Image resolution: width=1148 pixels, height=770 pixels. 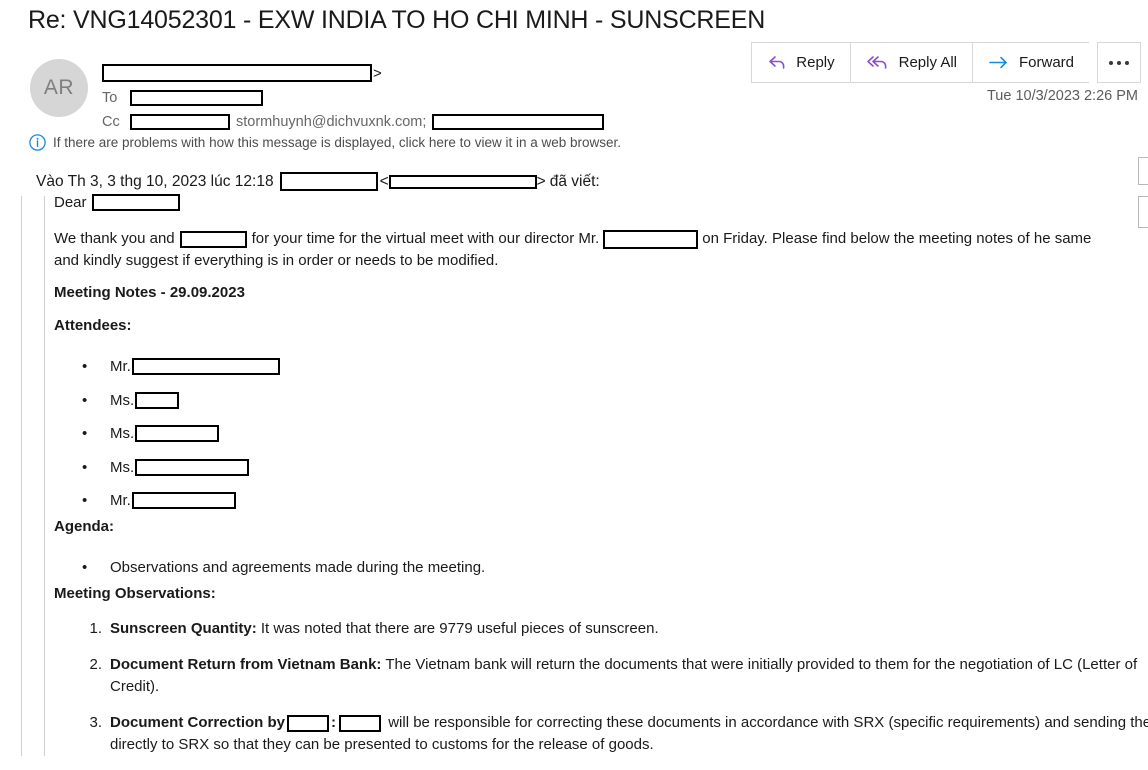 What do you see at coordinates (196, 98) in the screenshot?
I see `redaction-to-recipient` at bounding box center [196, 98].